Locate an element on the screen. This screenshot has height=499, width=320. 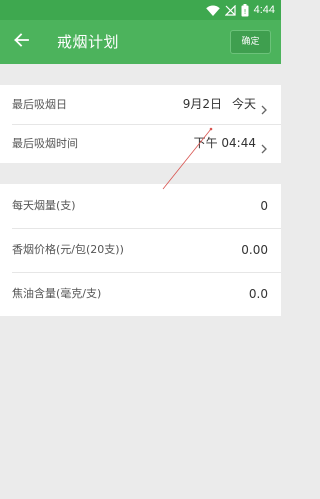
no-signal-icon is located at coordinates (230, 10).